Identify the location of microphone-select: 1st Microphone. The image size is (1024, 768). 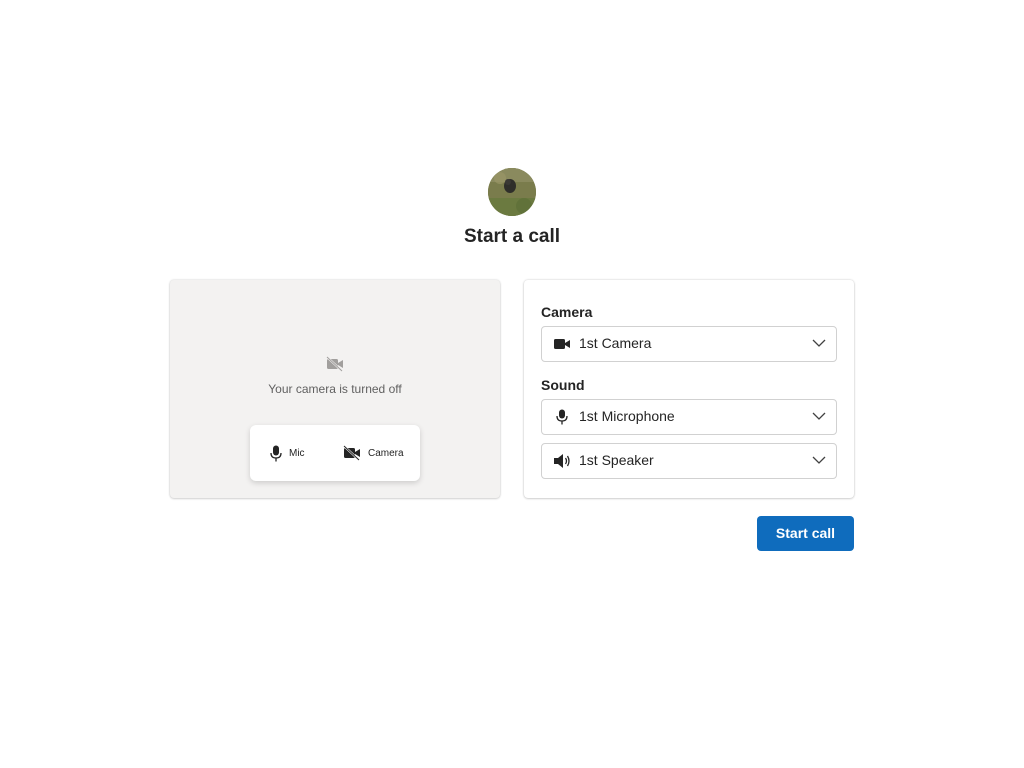
(689, 417).